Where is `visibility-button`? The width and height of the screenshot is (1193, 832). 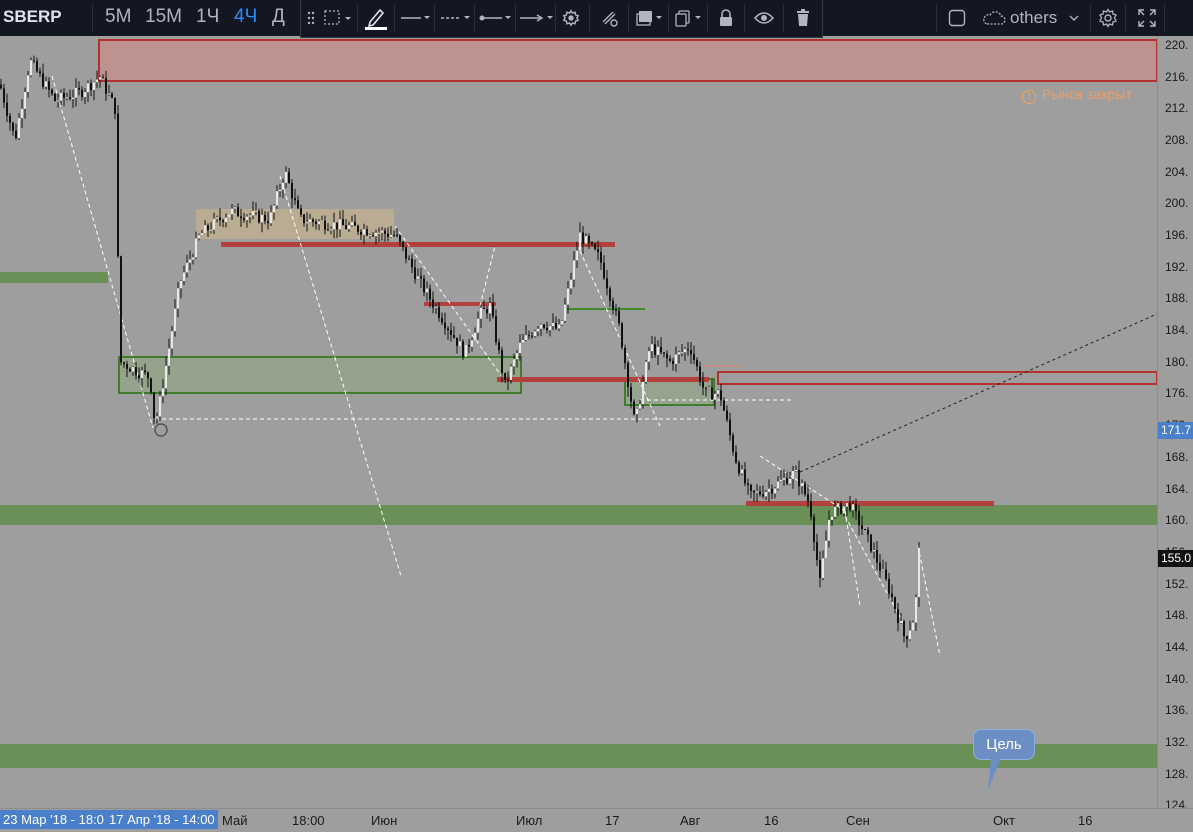 visibility-button is located at coordinates (764, 18).